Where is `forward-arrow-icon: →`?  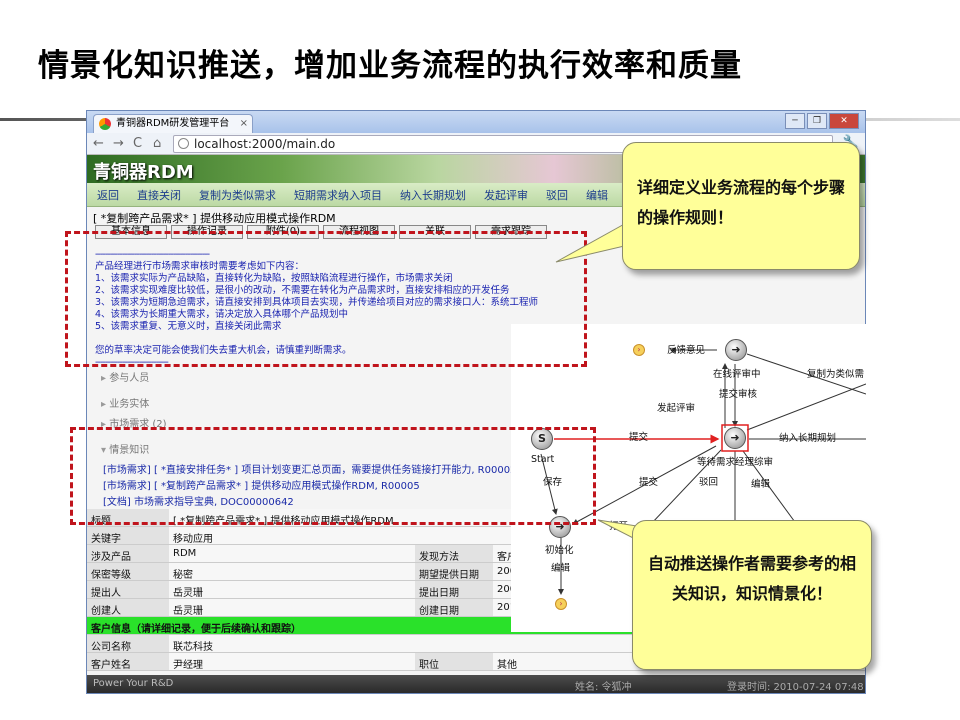 forward-arrow-icon: → is located at coordinates (118, 143).